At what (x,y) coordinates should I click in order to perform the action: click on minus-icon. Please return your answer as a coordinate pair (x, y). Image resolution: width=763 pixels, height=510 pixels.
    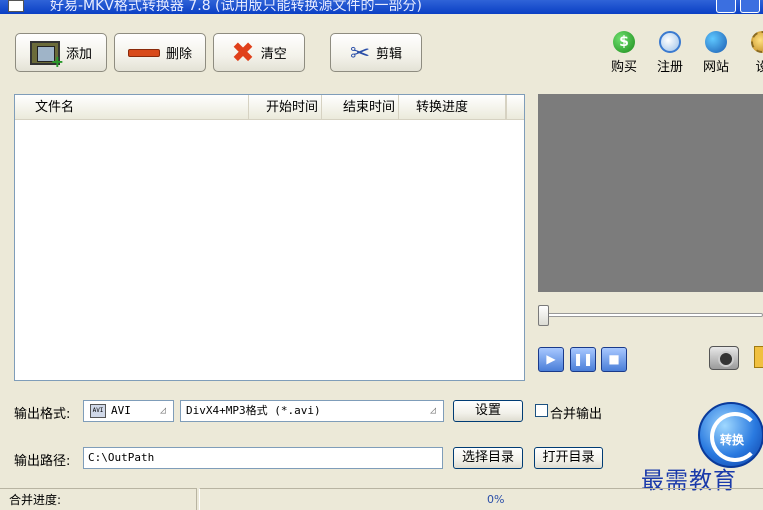
    Looking at the image, I should click on (143, 52).